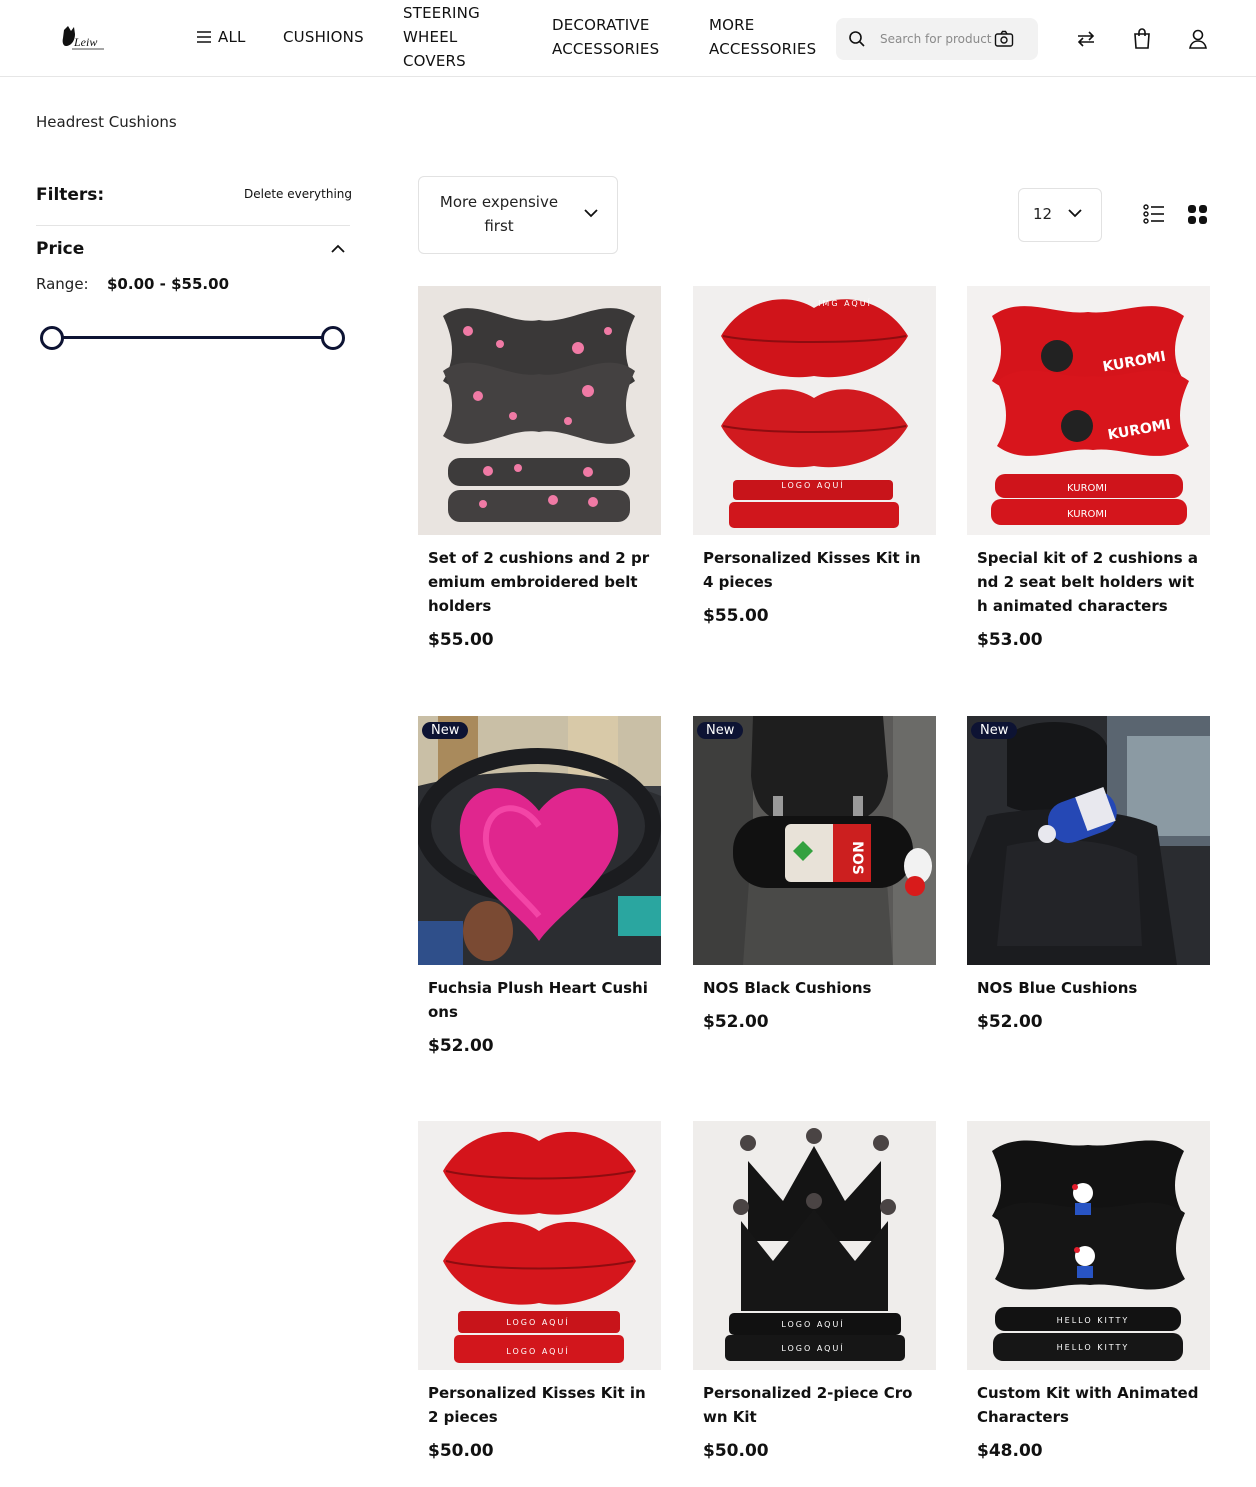 Image resolution: width=1256 pixels, height=1487 pixels. What do you see at coordinates (499, 214) in the screenshot?
I see `sort-dropdown-label: More expensive first` at bounding box center [499, 214].